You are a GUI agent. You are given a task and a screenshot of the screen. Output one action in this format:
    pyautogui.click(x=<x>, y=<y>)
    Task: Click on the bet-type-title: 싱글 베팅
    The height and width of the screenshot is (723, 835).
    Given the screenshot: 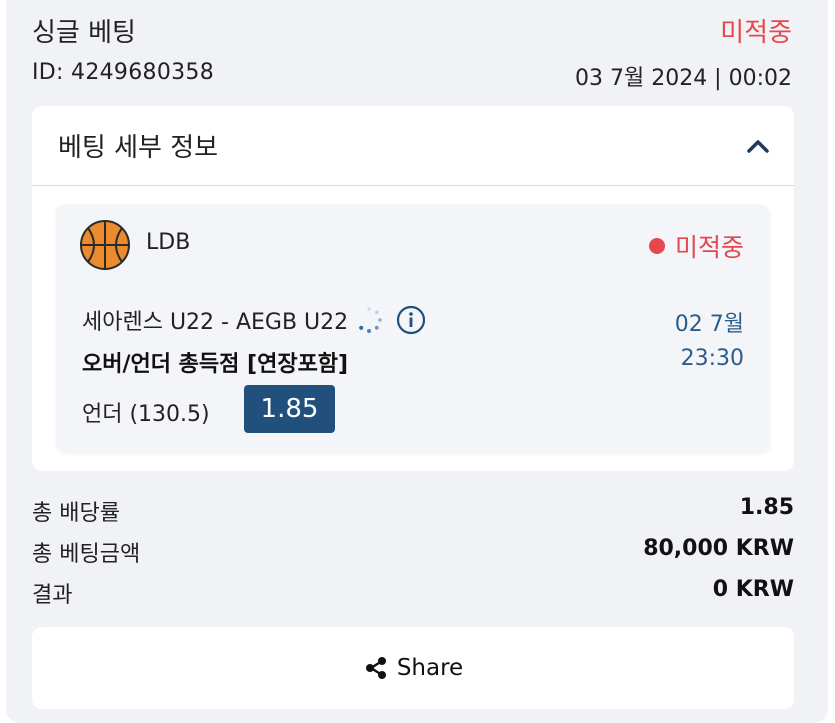 What is the action you would take?
    pyautogui.click(x=84, y=33)
    